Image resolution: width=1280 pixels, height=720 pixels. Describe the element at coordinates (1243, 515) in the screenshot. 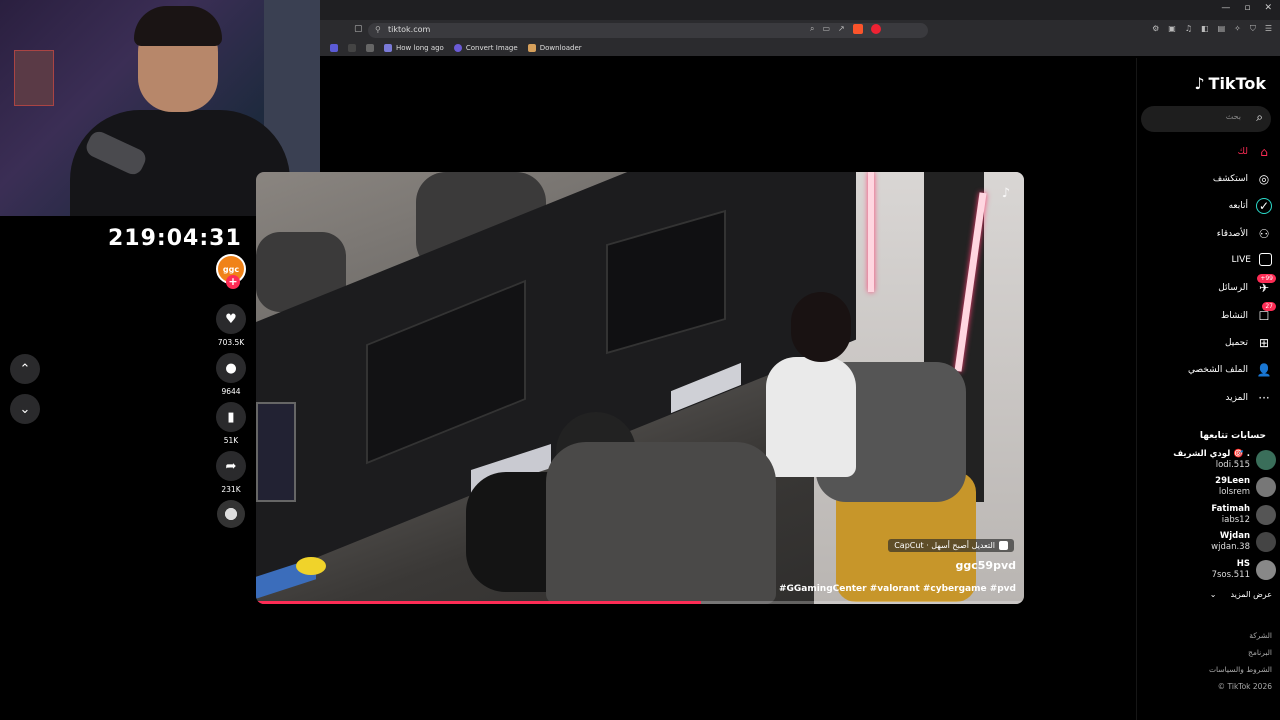

I see `followed-account: Fatimah iabs12` at that location.